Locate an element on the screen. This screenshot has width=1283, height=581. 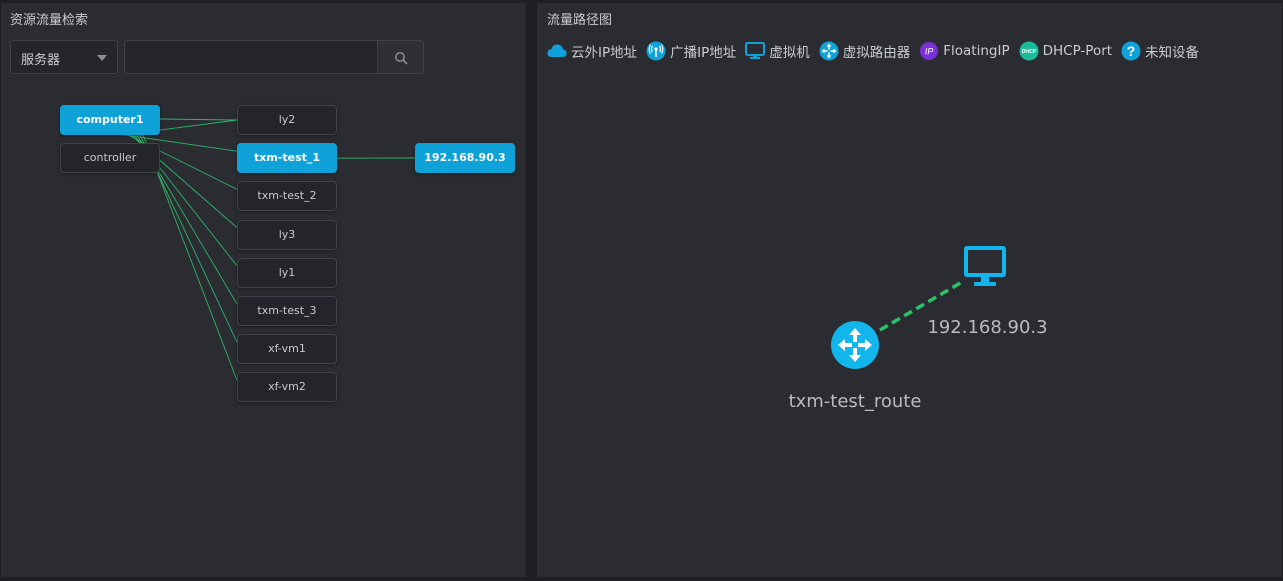
router-icon is located at coordinates (855, 345).